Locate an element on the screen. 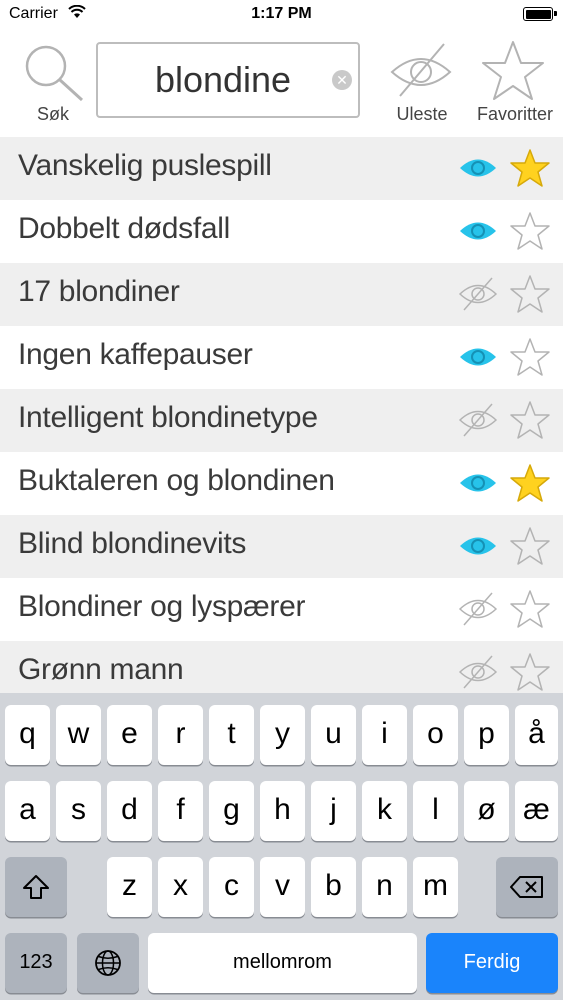  key-c: c is located at coordinates (231, 887).